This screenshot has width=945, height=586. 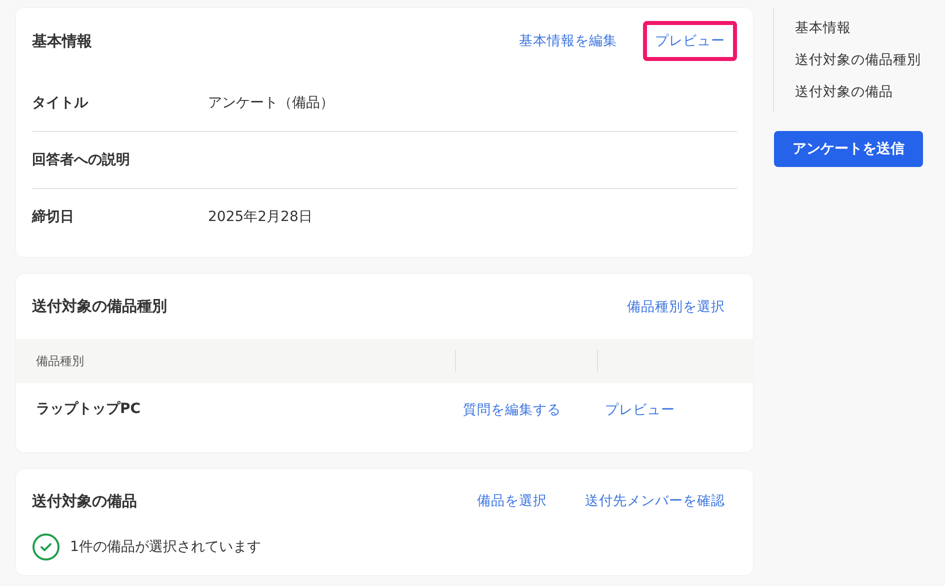 What do you see at coordinates (271, 103) in the screenshot?
I see `field-value: アンケート（備品）` at bounding box center [271, 103].